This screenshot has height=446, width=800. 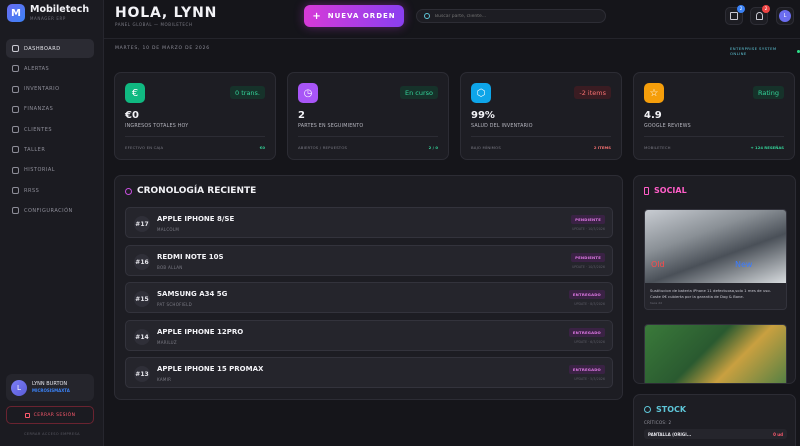 What do you see at coordinates (653, 115) in the screenshot?
I see `stat-value: 4.9` at bounding box center [653, 115].